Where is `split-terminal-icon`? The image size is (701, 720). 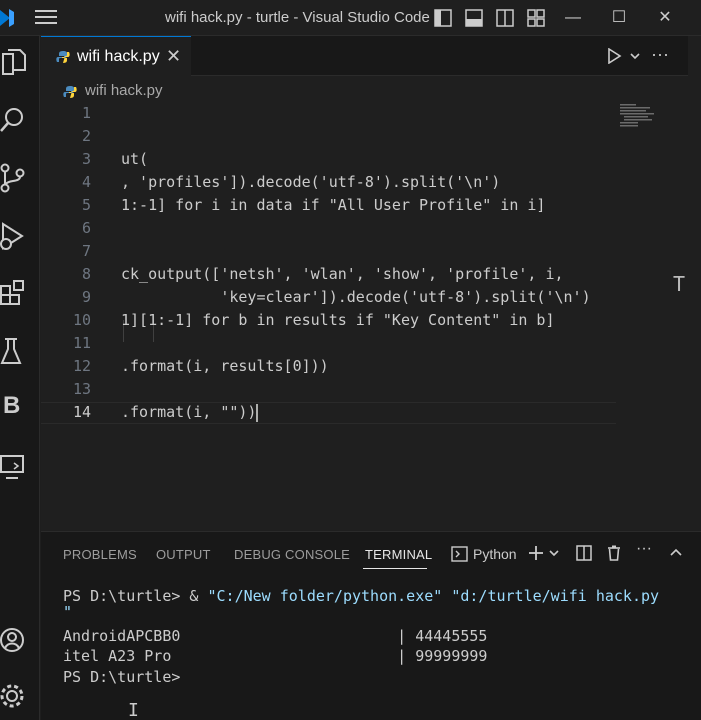 split-terminal-icon is located at coordinates (584, 553).